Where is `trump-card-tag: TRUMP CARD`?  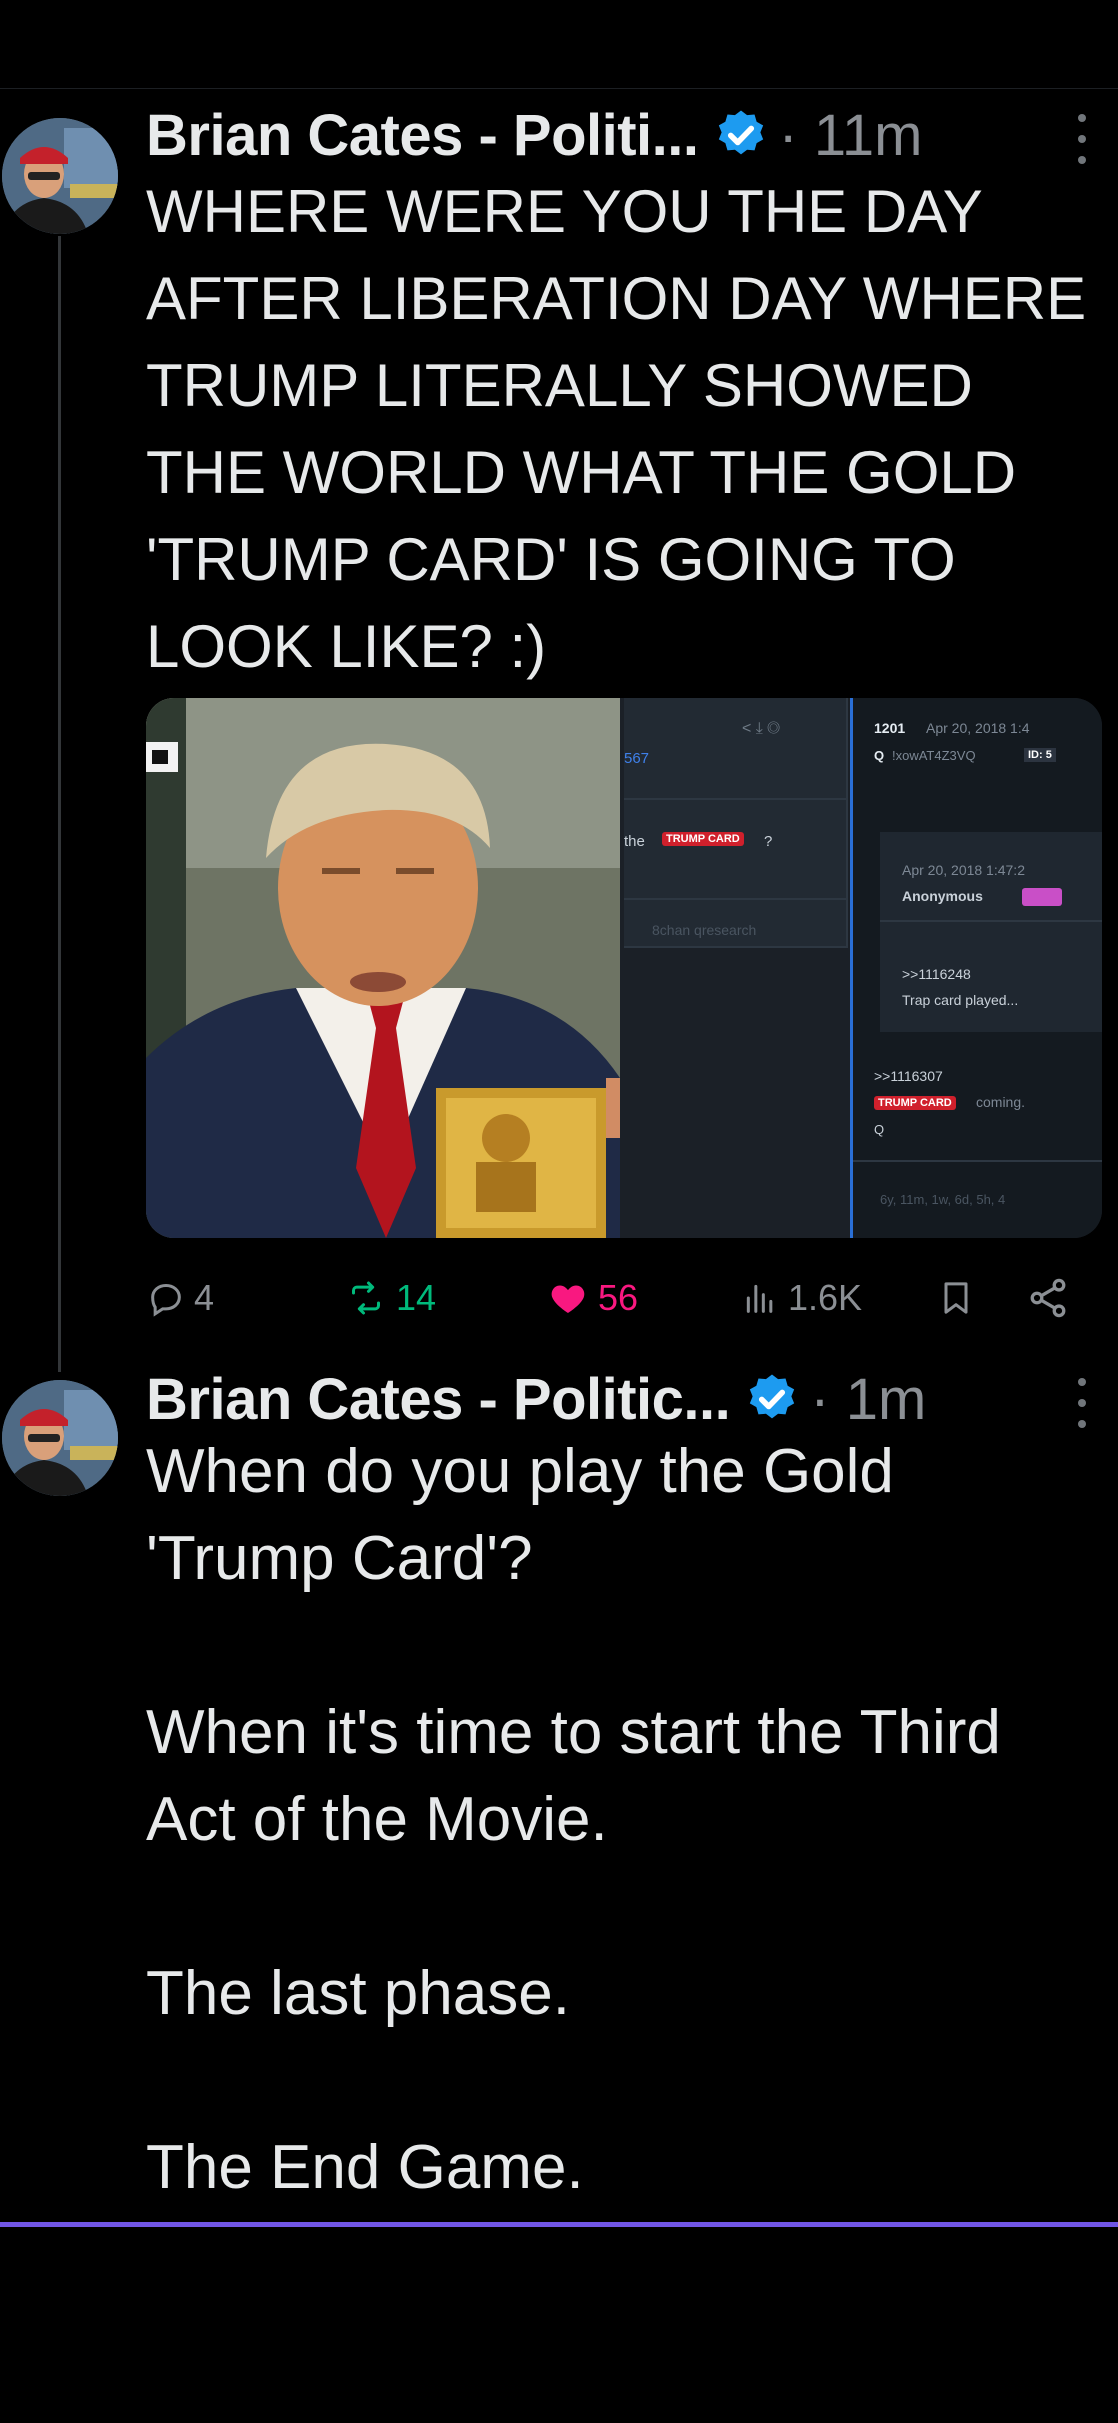 trump-card-tag: TRUMP CARD is located at coordinates (703, 839).